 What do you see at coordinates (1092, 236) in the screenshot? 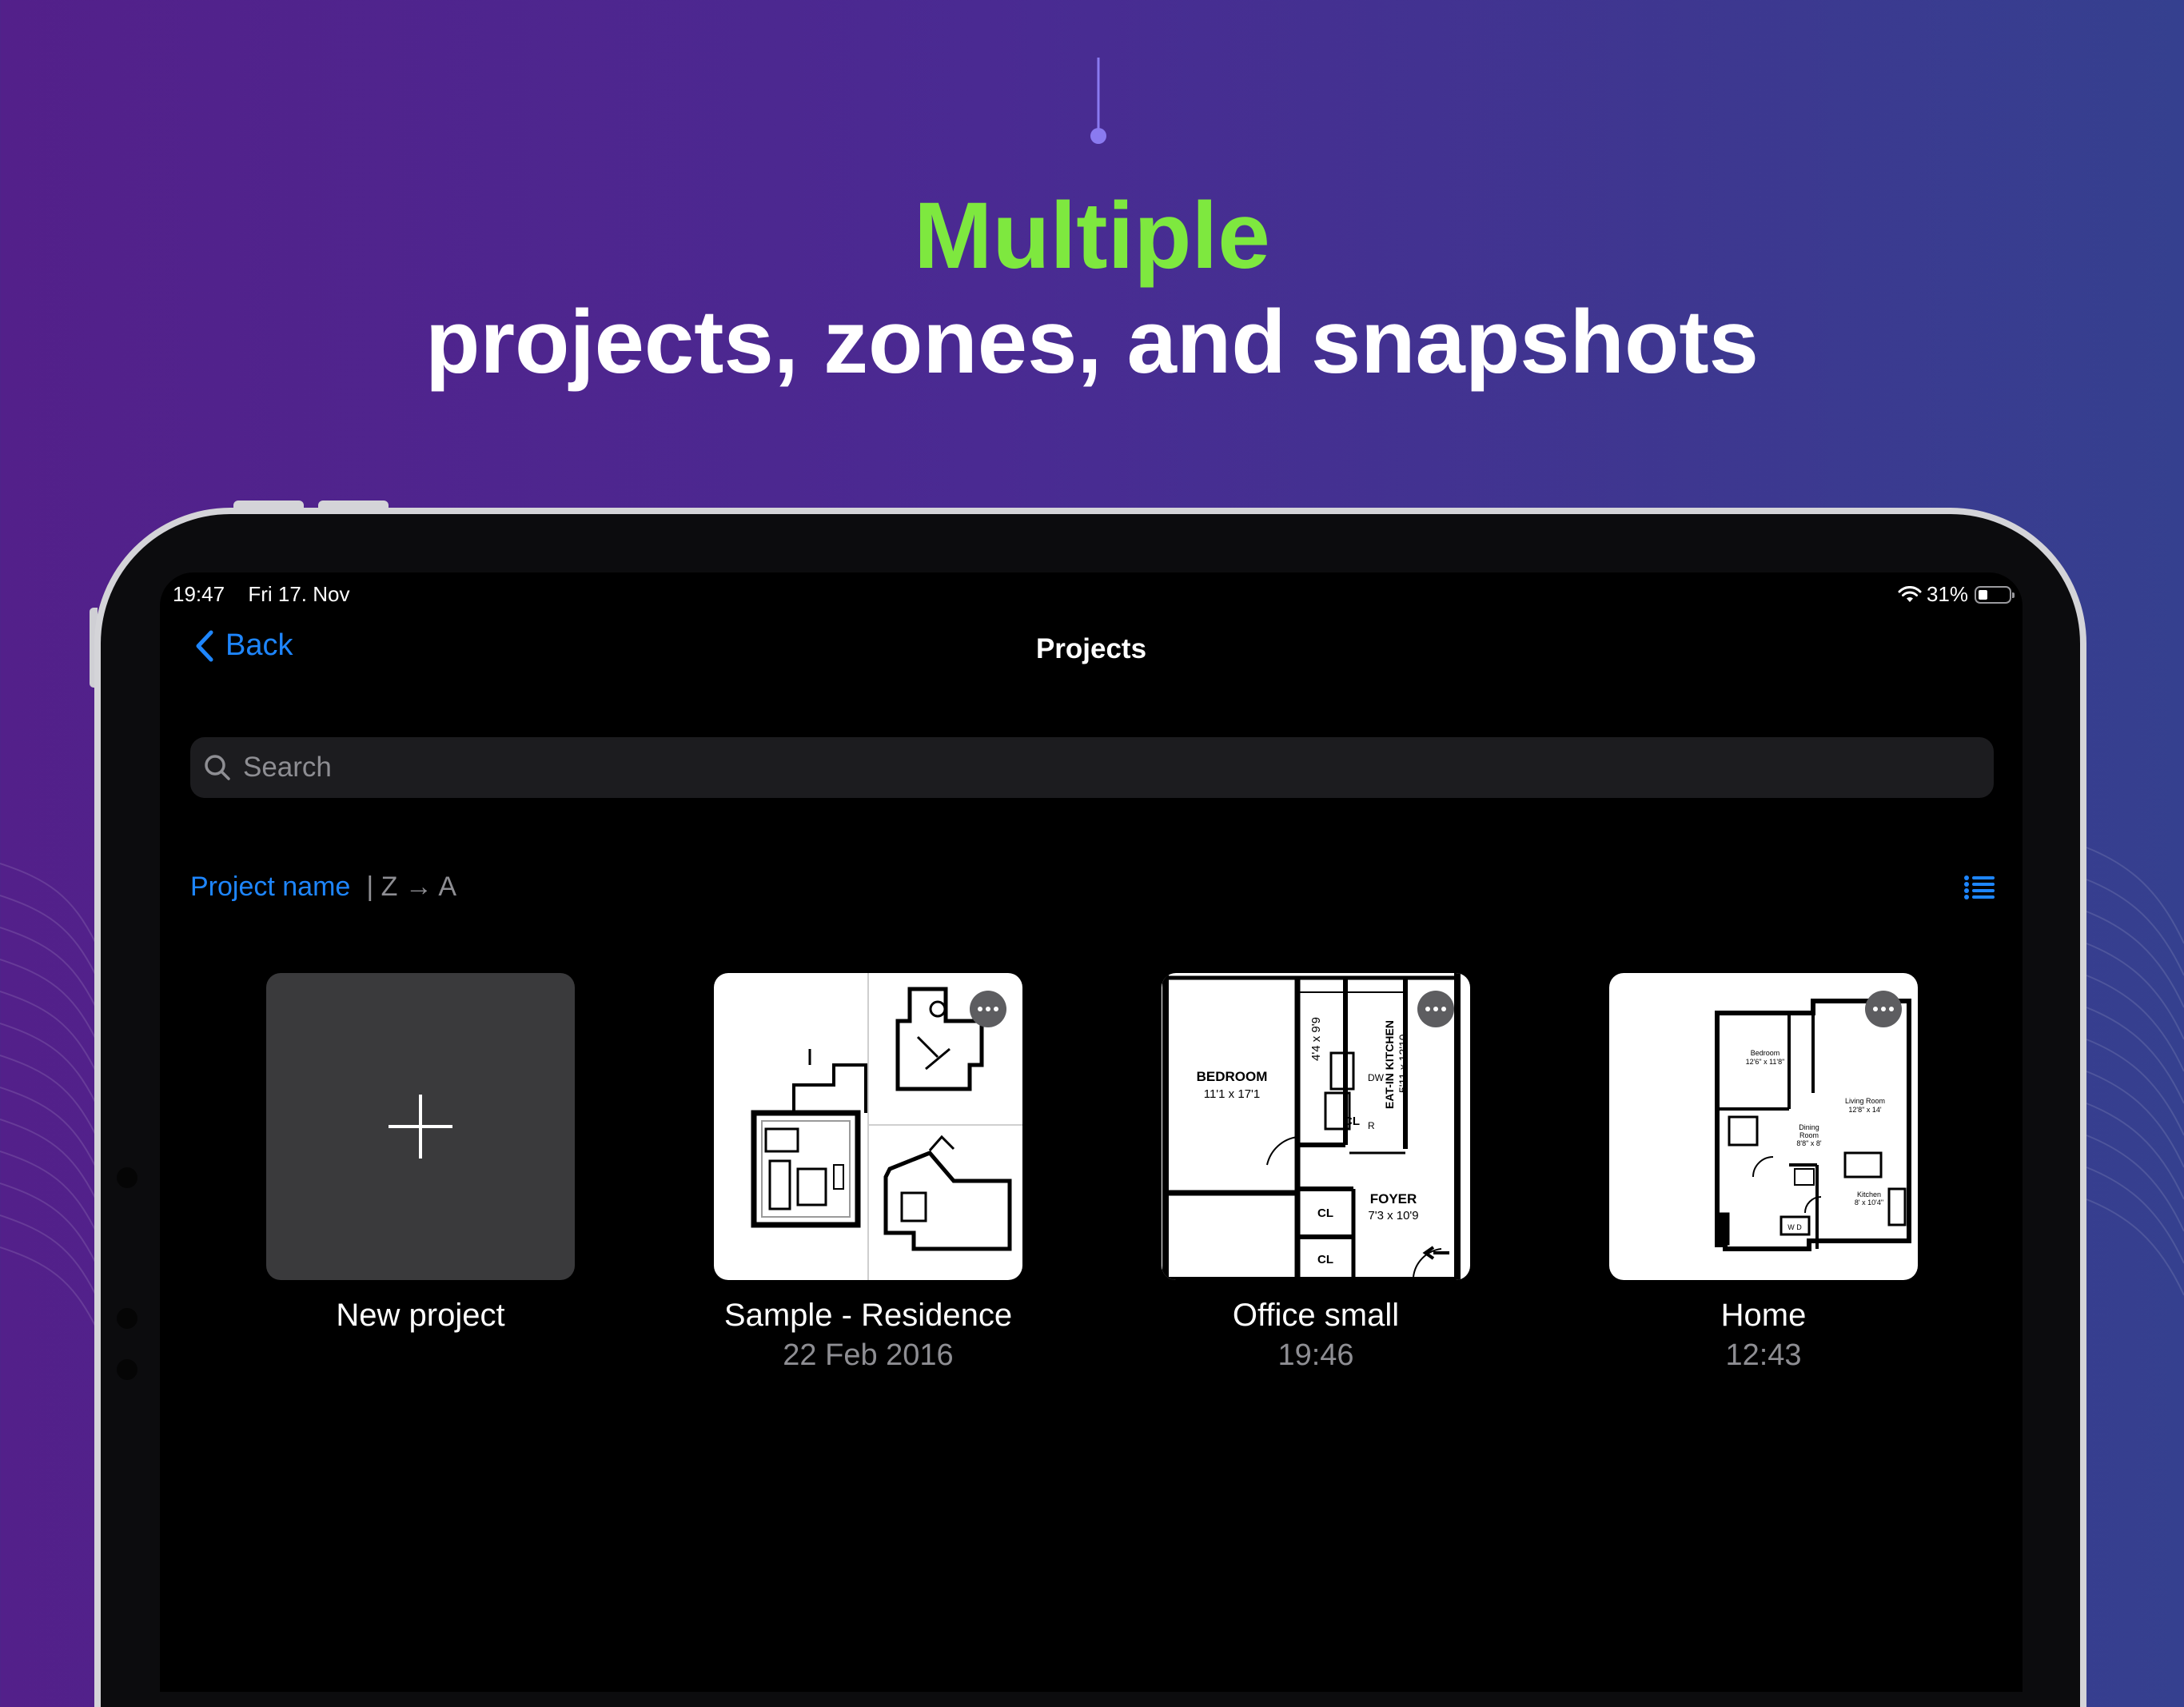
I see `headline-highlight: Multiple` at bounding box center [1092, 236].